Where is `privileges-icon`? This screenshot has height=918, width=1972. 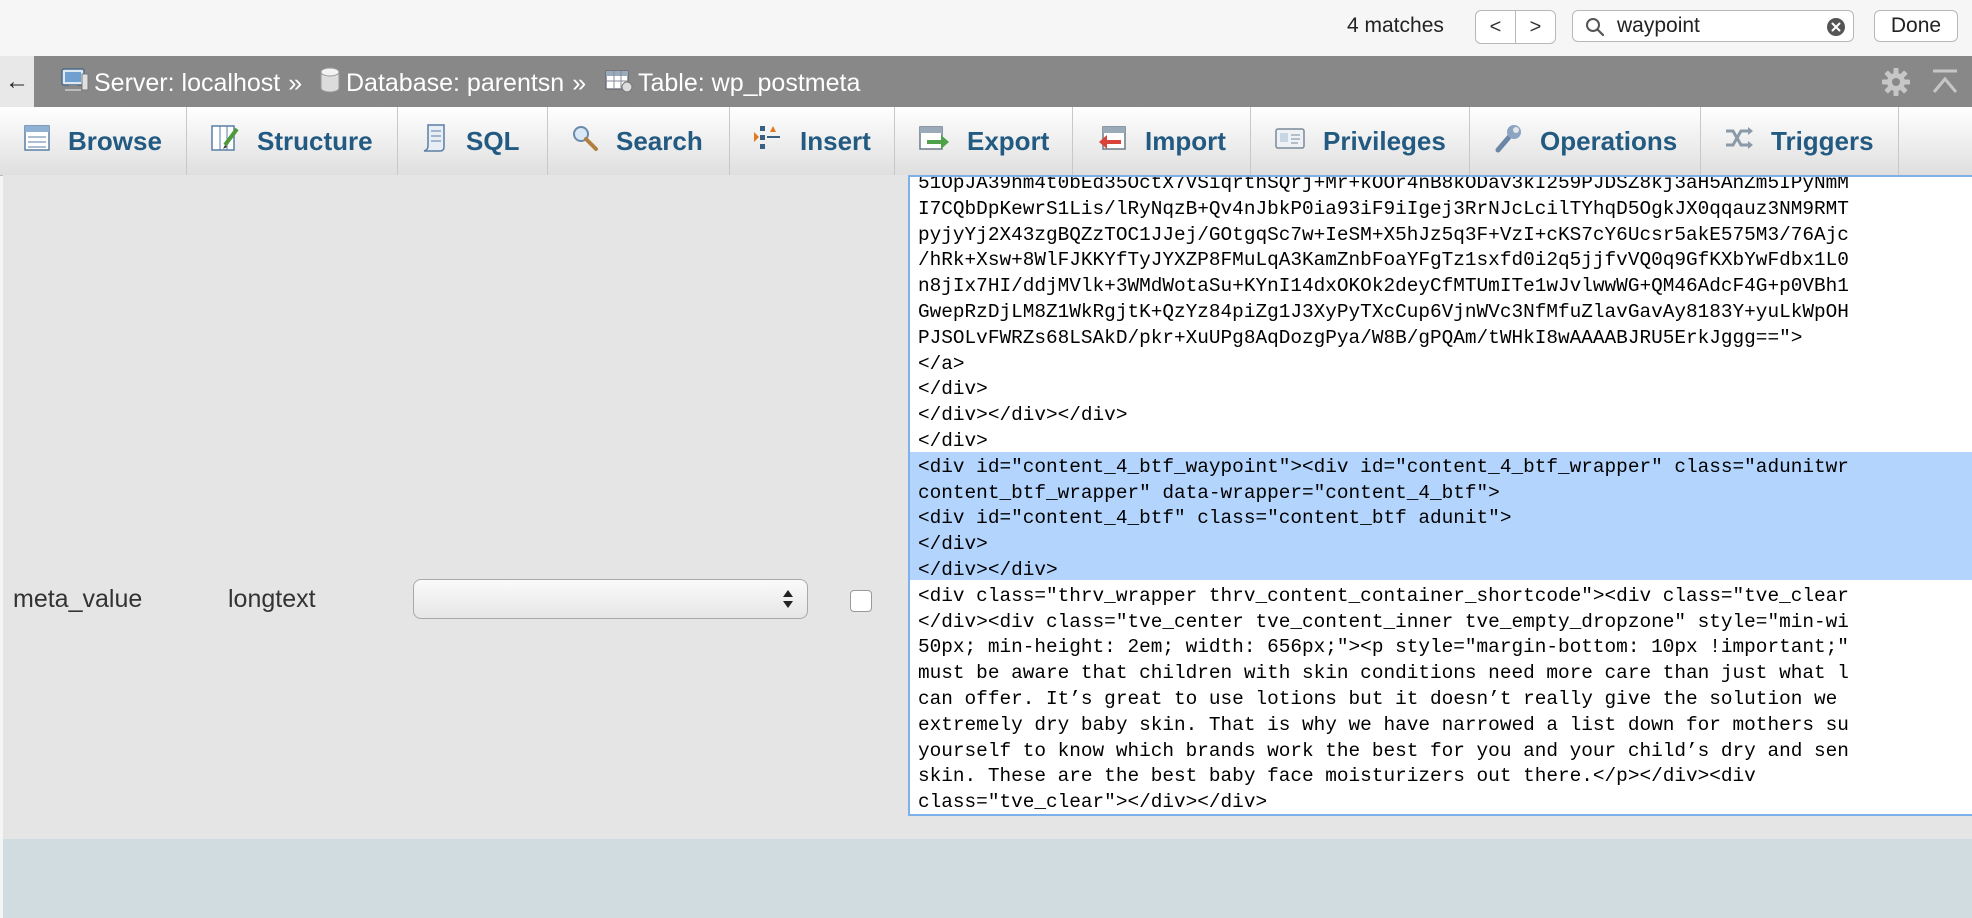 privileges-icon is located at coordinates (1298, 141).